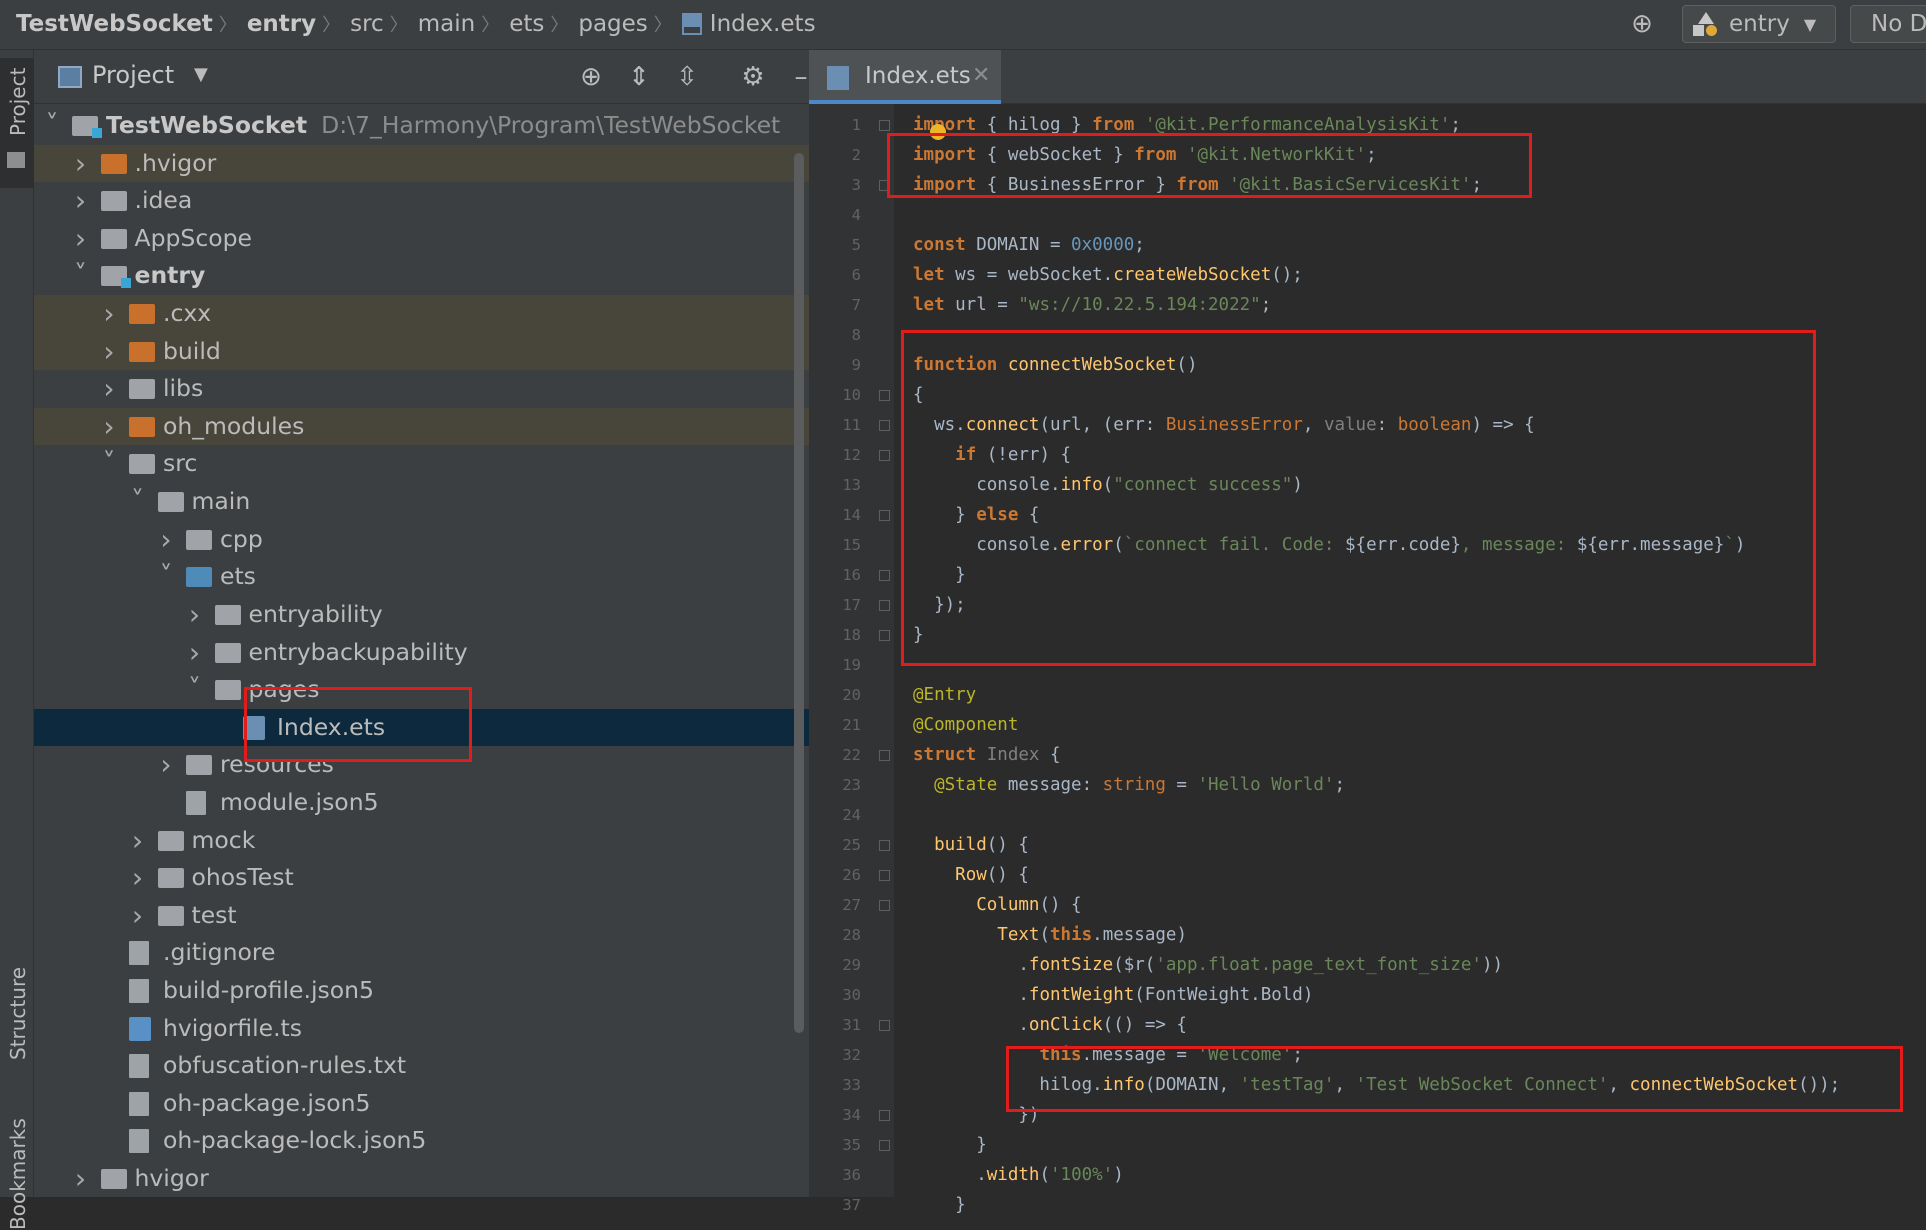 Image resolution: width=1926 pixels, height=1230 pixels. What do you see at coordinates (799, 593) in the screenshot?
I see `project-scrollbar` at bounding box center [799, 593].